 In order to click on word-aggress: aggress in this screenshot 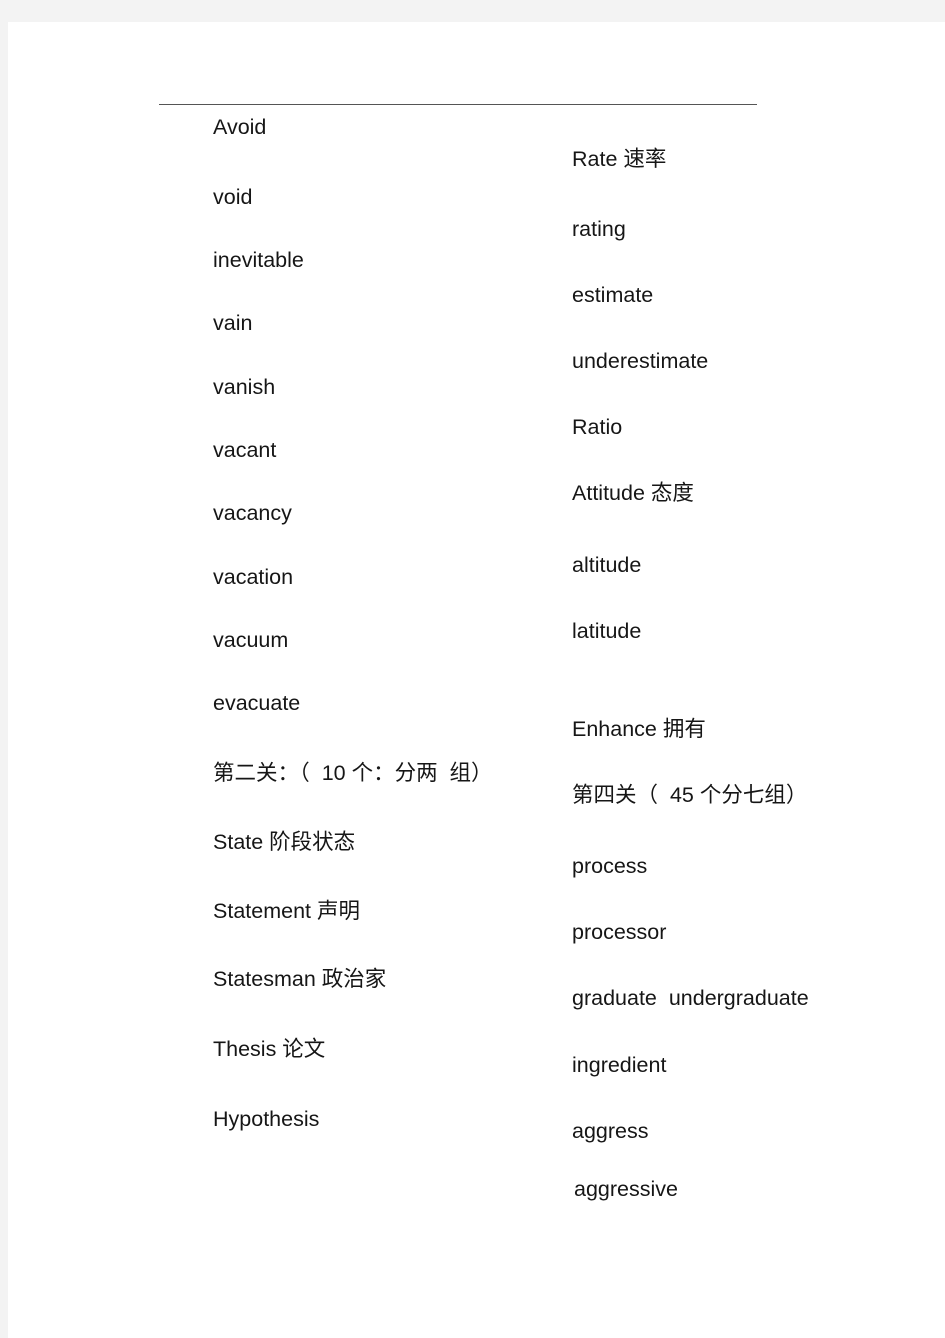, I will do `click(610, 1131)`.